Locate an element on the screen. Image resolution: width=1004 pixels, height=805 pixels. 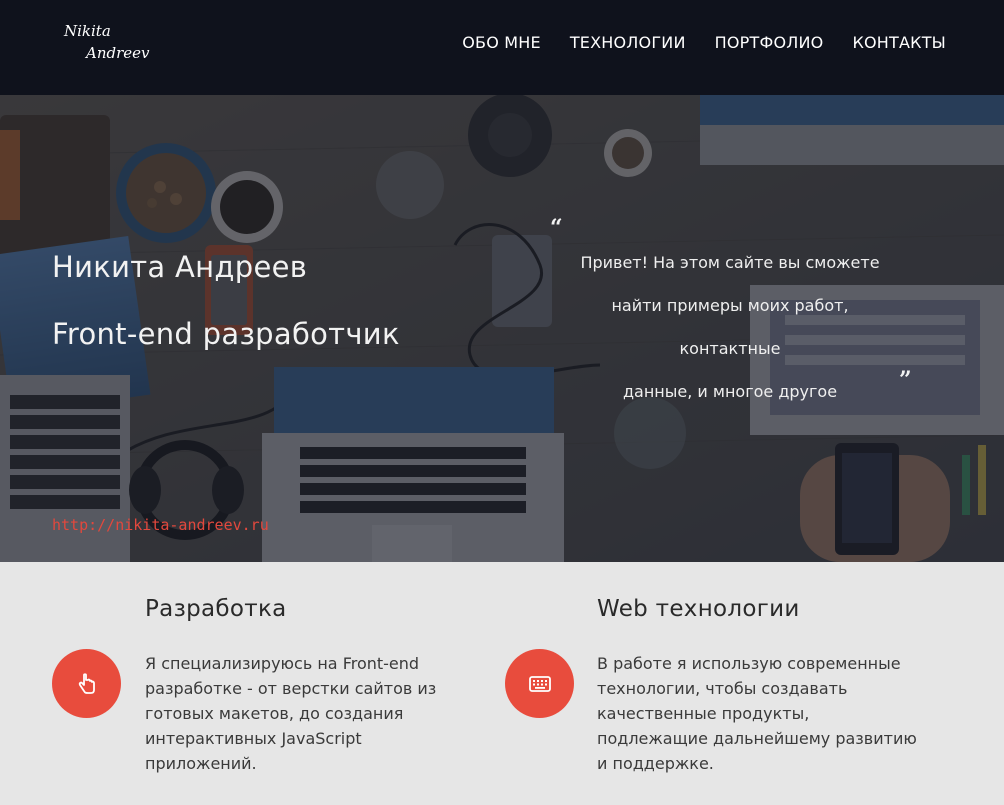
quote-close-mark: ” is located at coordinates (905, 380).